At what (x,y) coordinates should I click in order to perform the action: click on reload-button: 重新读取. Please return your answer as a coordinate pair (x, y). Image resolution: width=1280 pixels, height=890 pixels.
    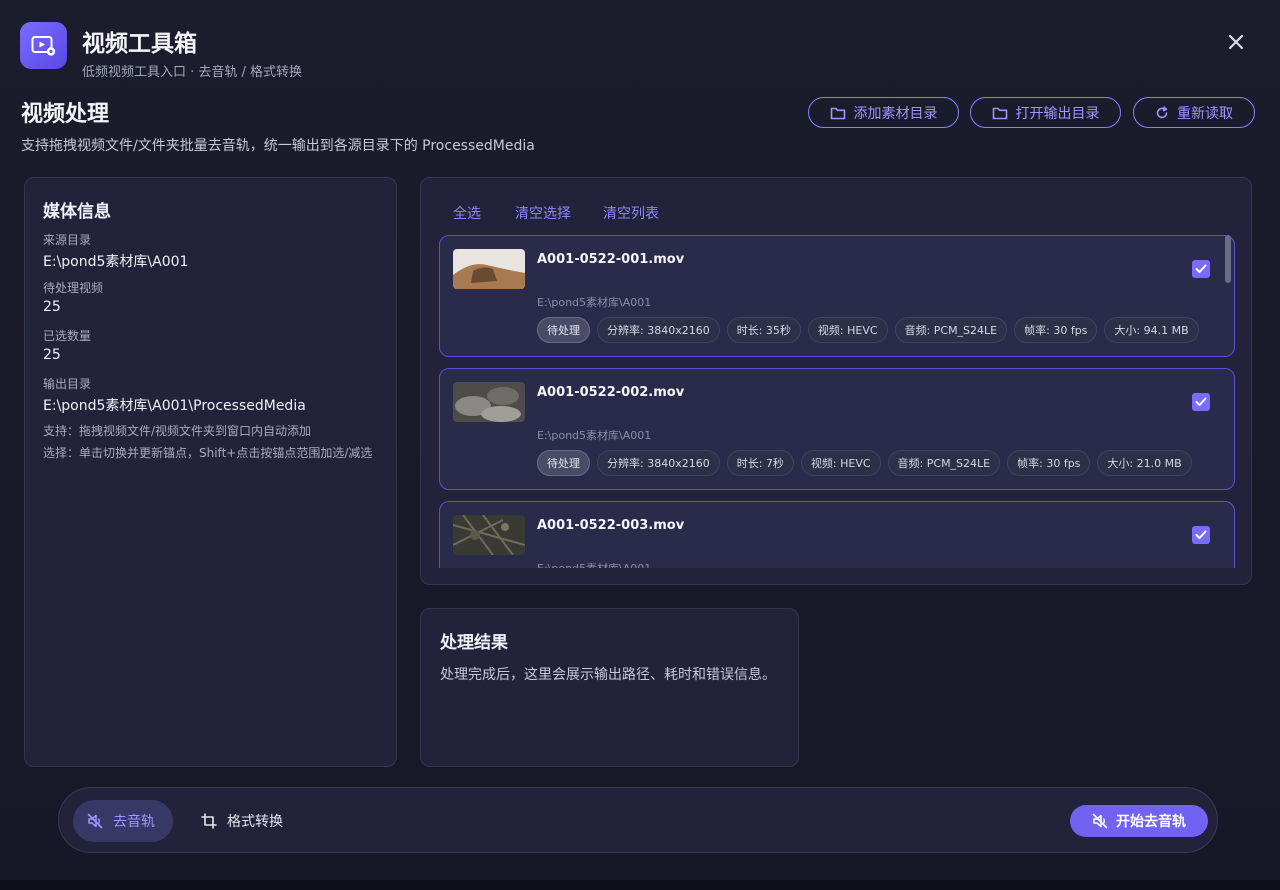
    Looking at the image, I should click on (1194, 112).